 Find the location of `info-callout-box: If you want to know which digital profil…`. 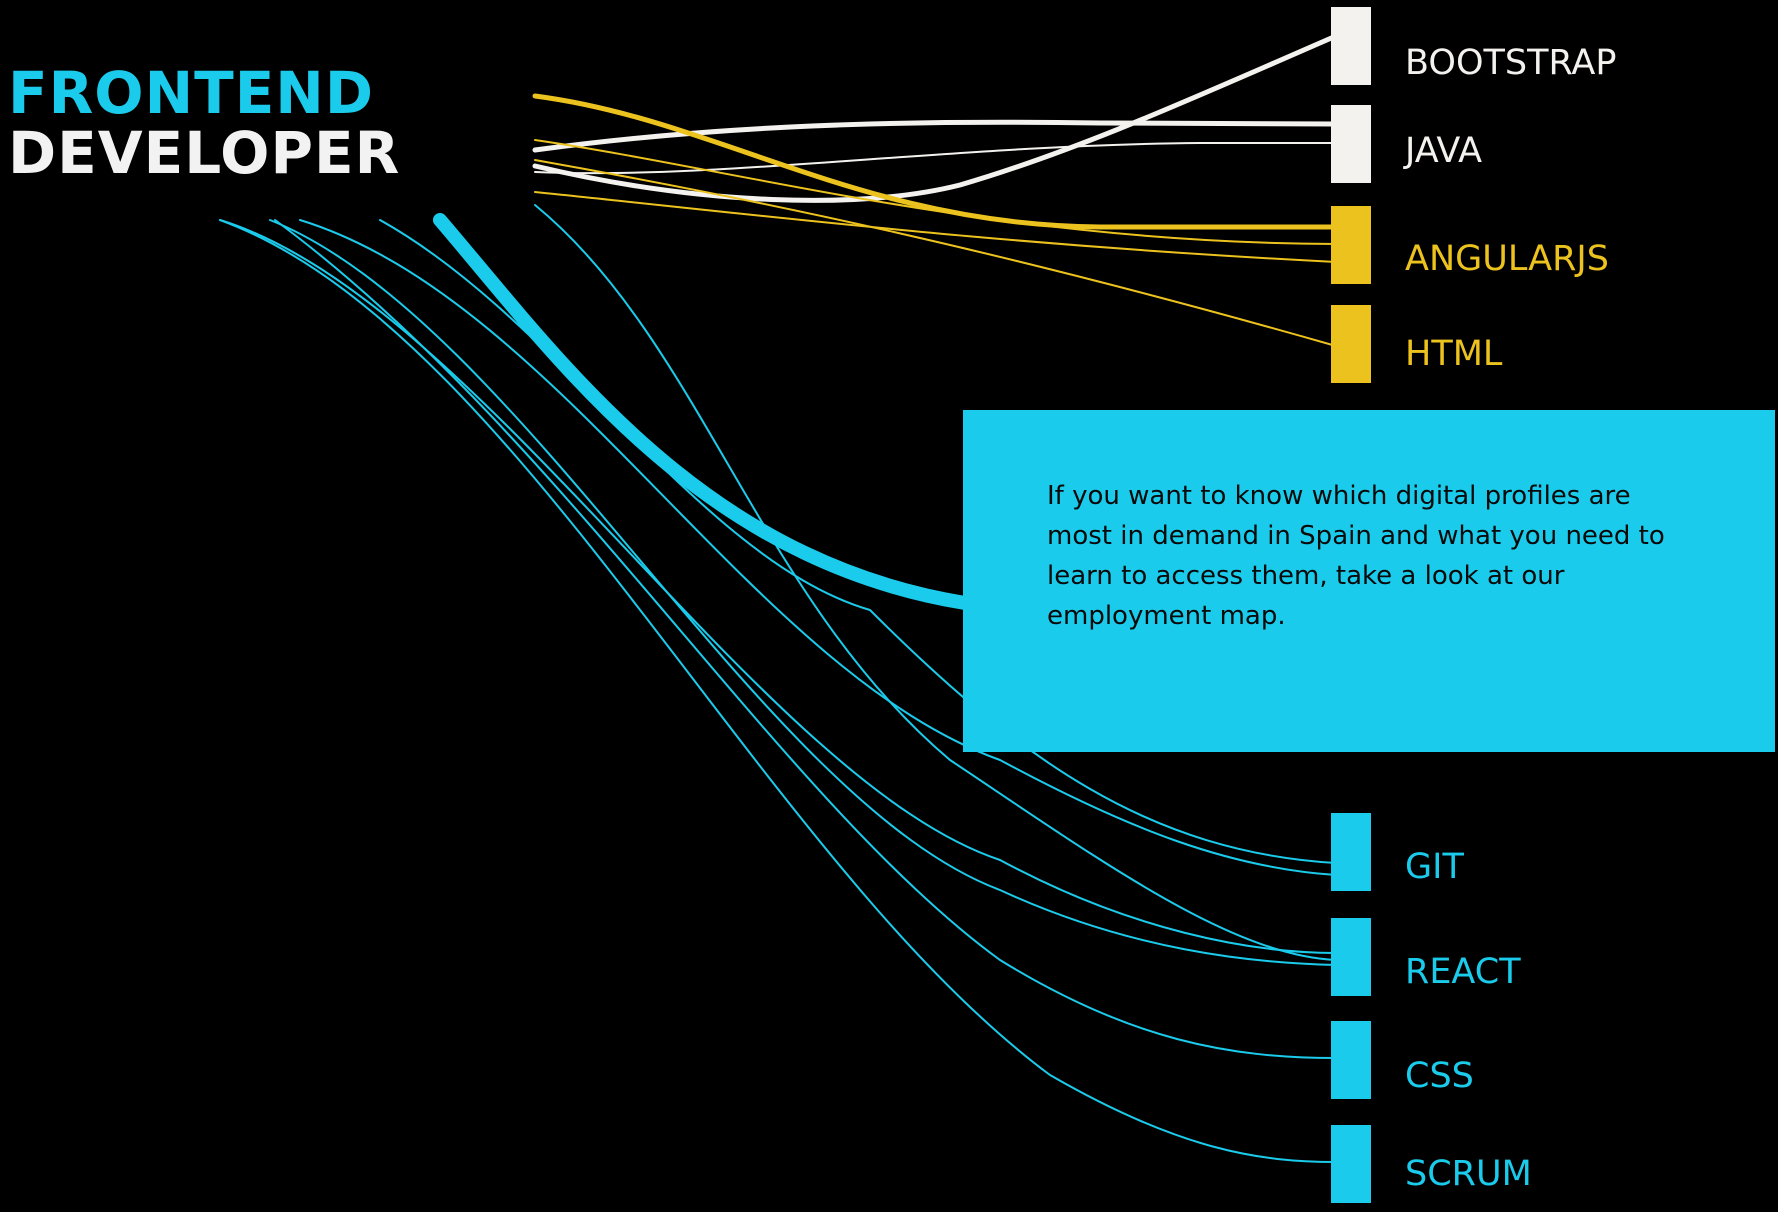

info-callout-box: If you want to know which digital profil… is located at coordinates (1369, 581).